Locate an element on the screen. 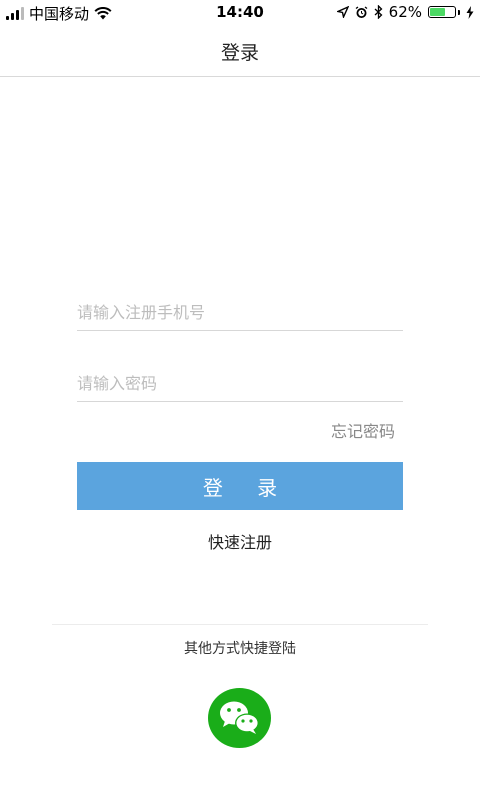 Image resolution: width=480 pixels, height=800 pixels. login-button: 登 录 is located at coordinates (240, 486).